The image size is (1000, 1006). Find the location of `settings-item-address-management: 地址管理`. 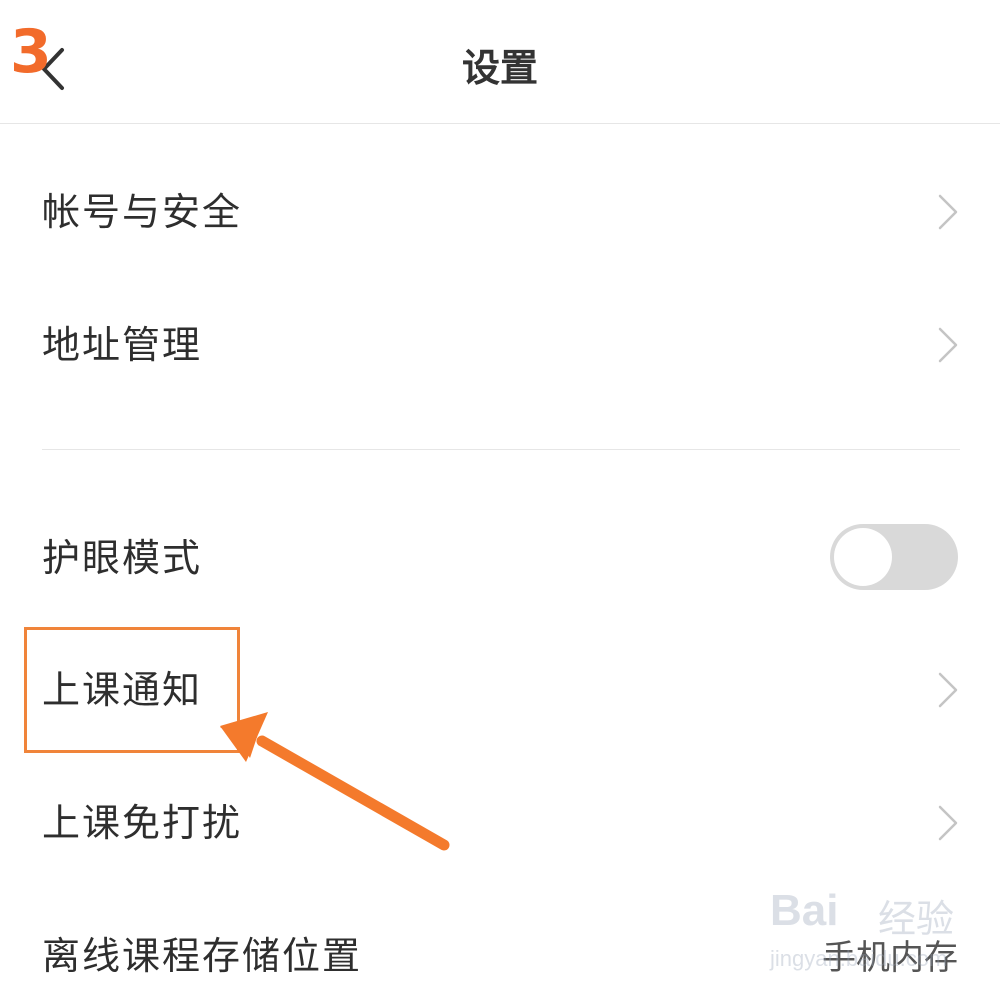

settings-item-address-management: 地址管理 is located at coordinates (500, 345).